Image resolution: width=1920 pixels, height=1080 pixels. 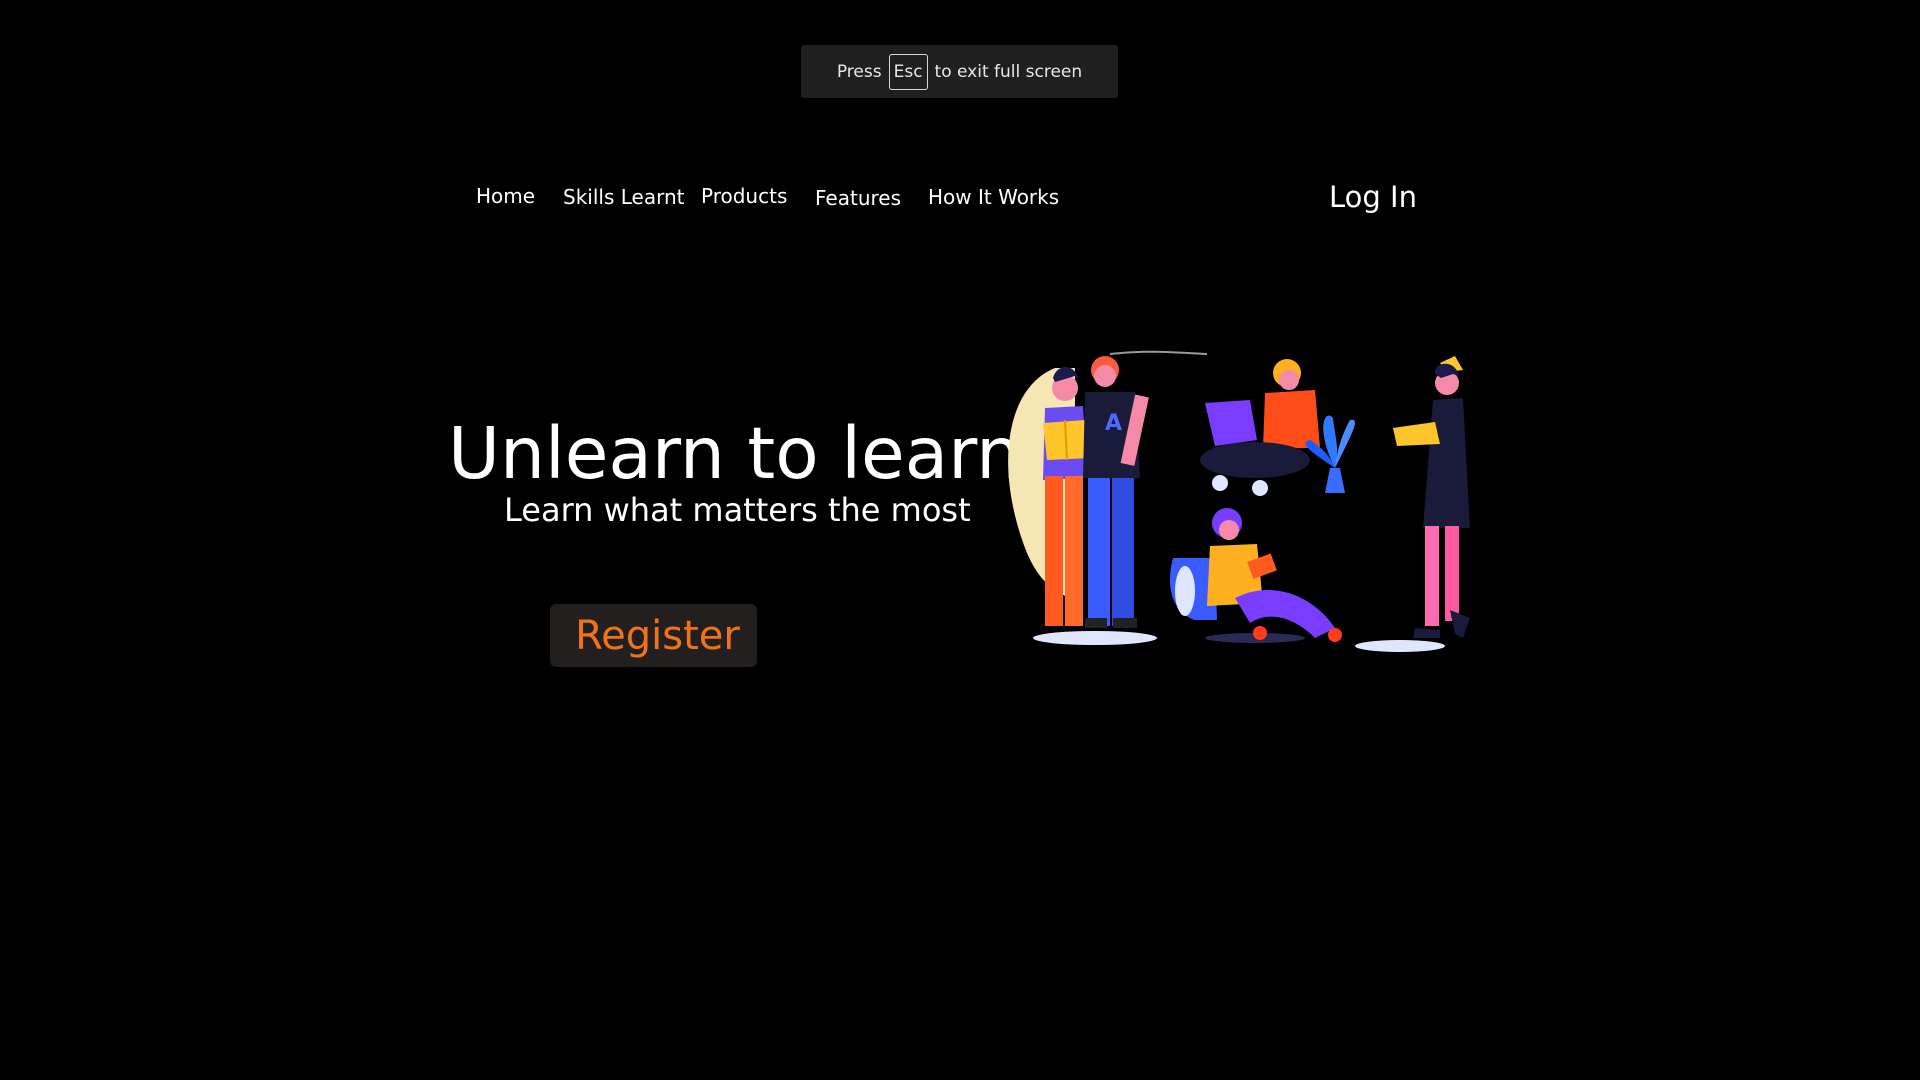 What do you see at coordinates (993, 197) in the screenshot?
I see `nav-how-it-works: How It Works` at bounding box center [993, 197].